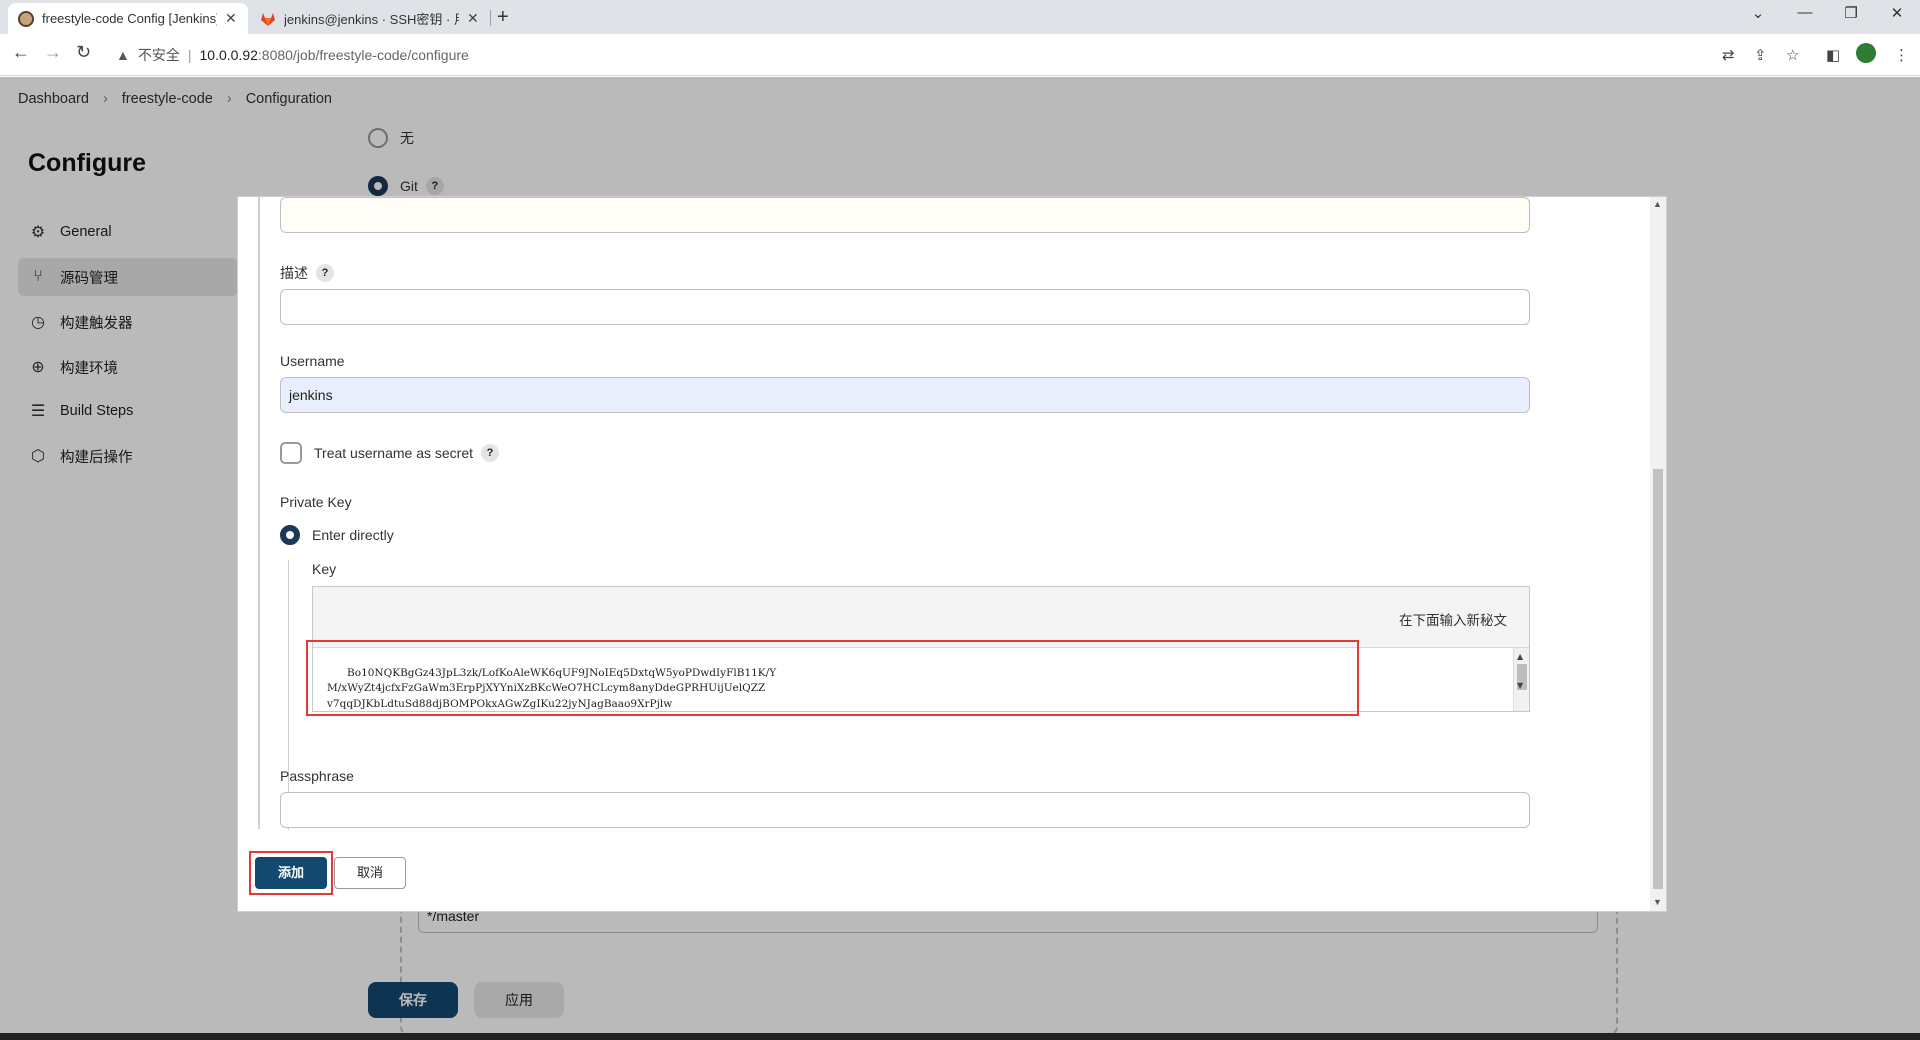 This screenshot has width=1920, height=1040. What do you see at coordinates (490, 18) in the screenshot?
I see `tab-divider` at bounding box center [490, 18].